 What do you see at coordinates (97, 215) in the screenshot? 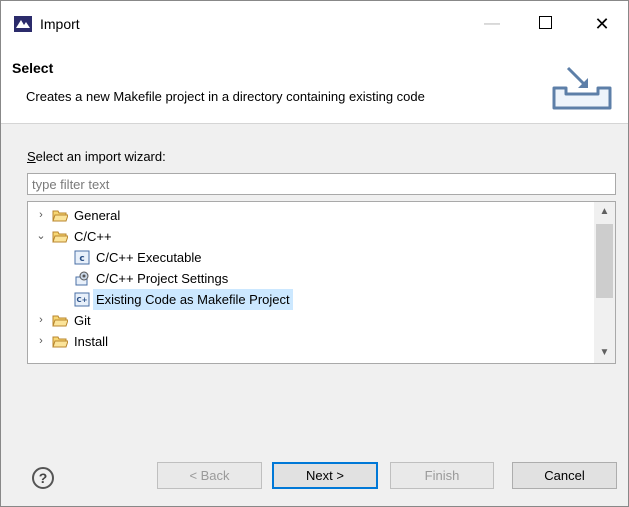
I see `tree-item-label: General` at bounding box center [97, 215].